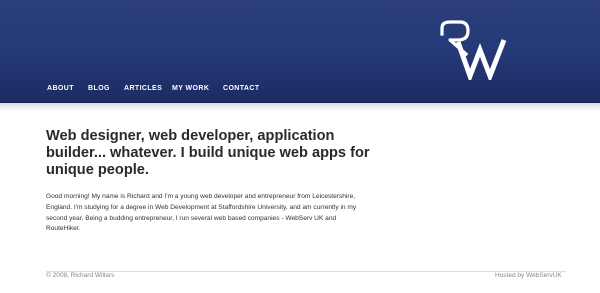 Image resolution: width=600 pixels, height=293 pixels. I want to click on nav-item-about: ABOUT, so click(60, 88).